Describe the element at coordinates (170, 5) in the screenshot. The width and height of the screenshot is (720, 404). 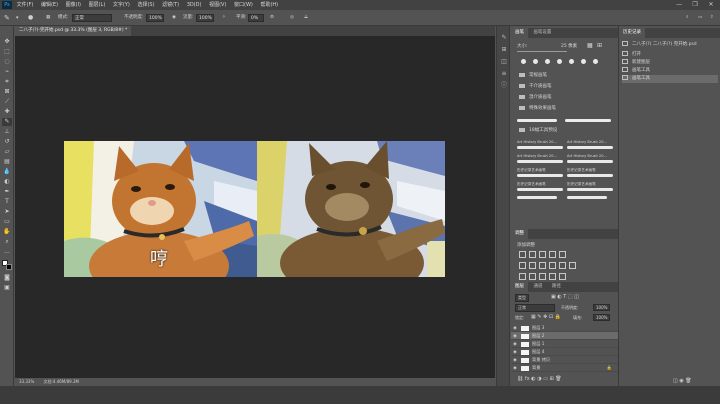
I see `menu-filter: 滤镜(T)` at that location.